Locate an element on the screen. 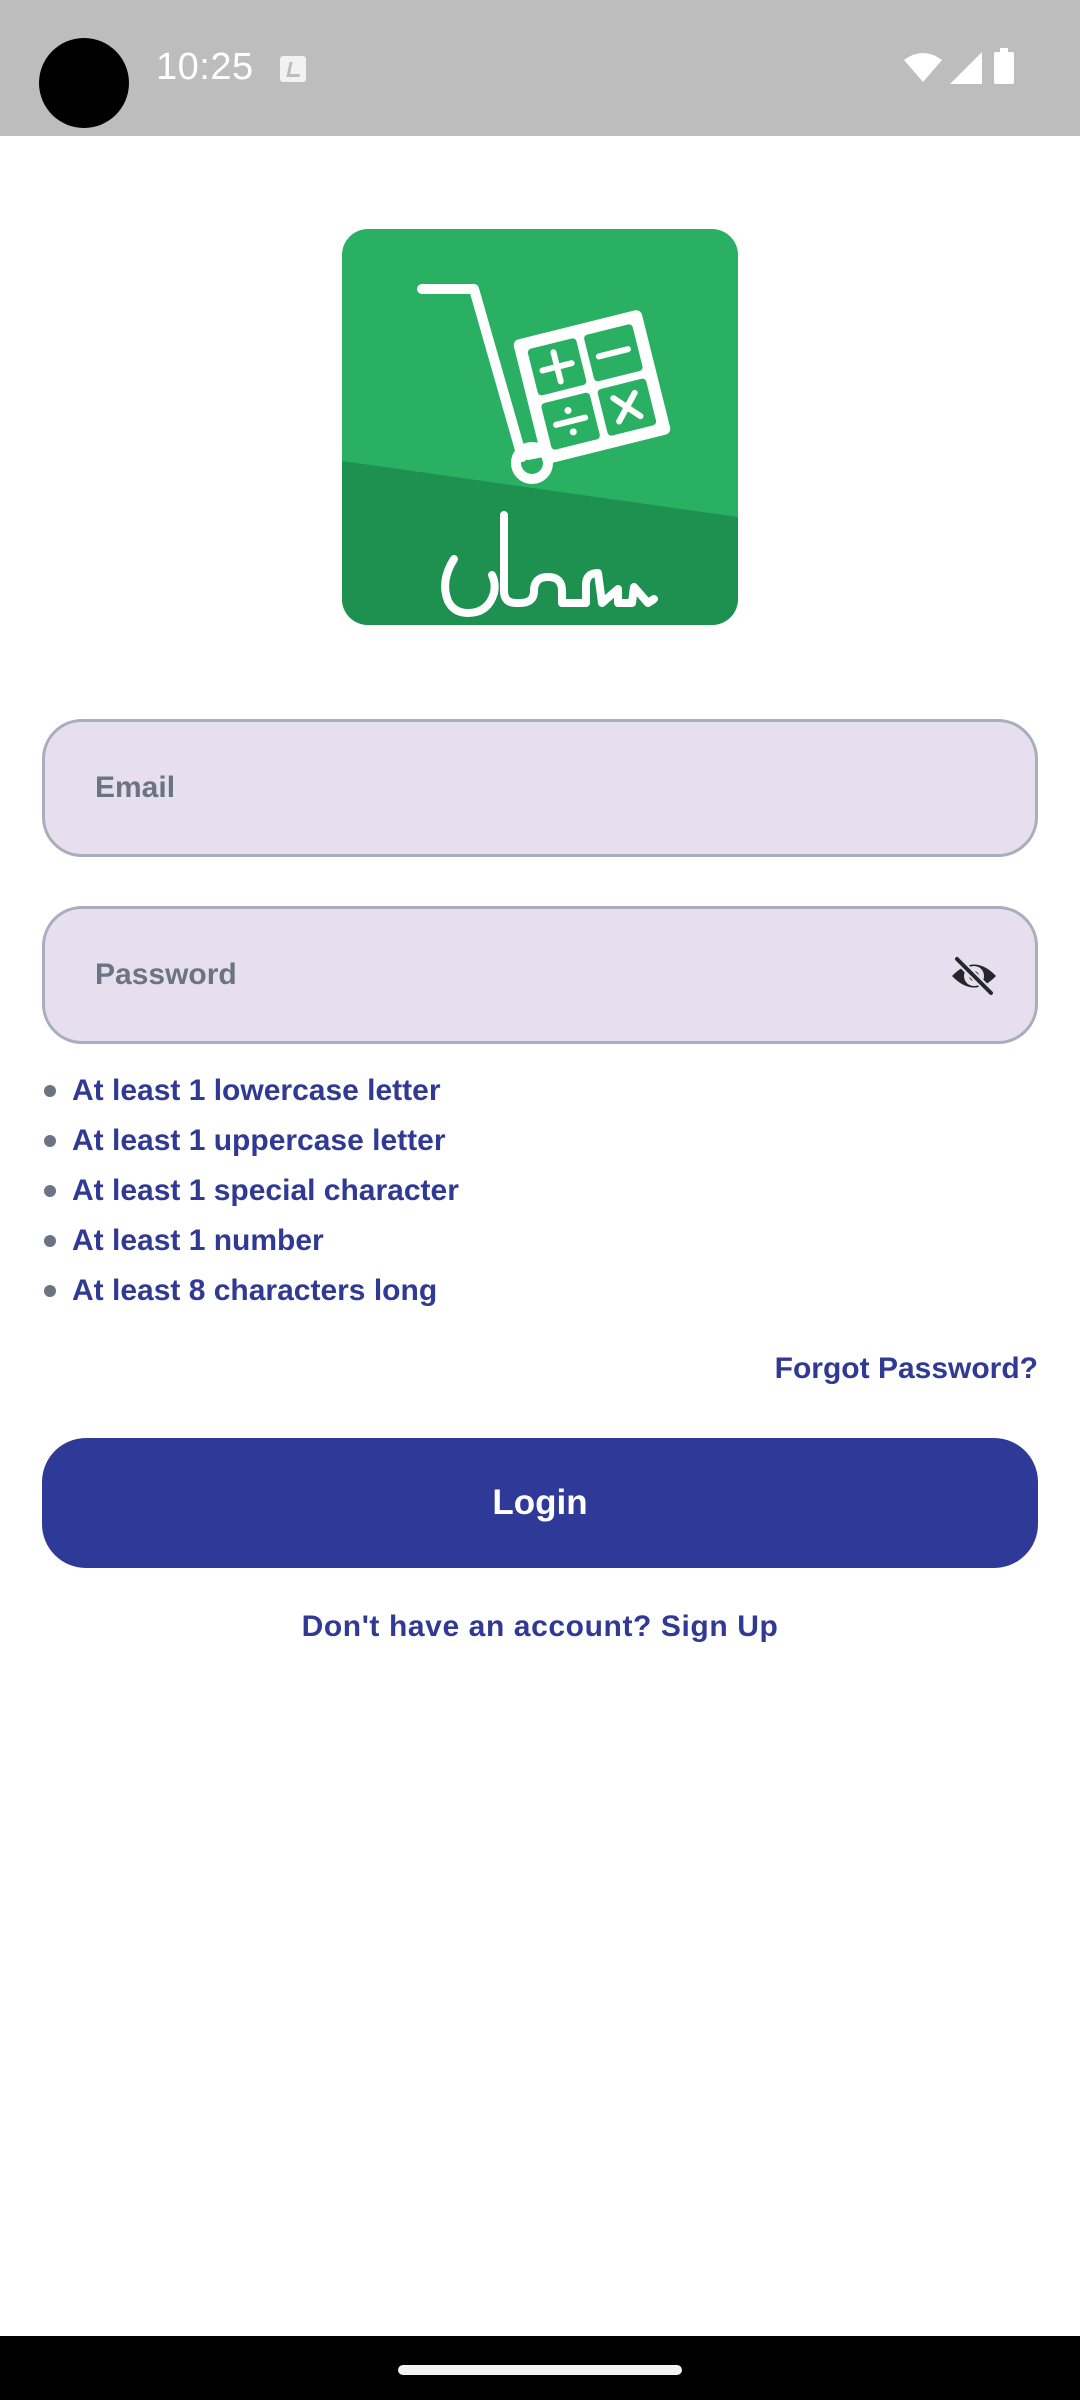 The width and height of the screenshot is (1080, 2400). status-bar: 10:25 is located at coordinates (540, 68).